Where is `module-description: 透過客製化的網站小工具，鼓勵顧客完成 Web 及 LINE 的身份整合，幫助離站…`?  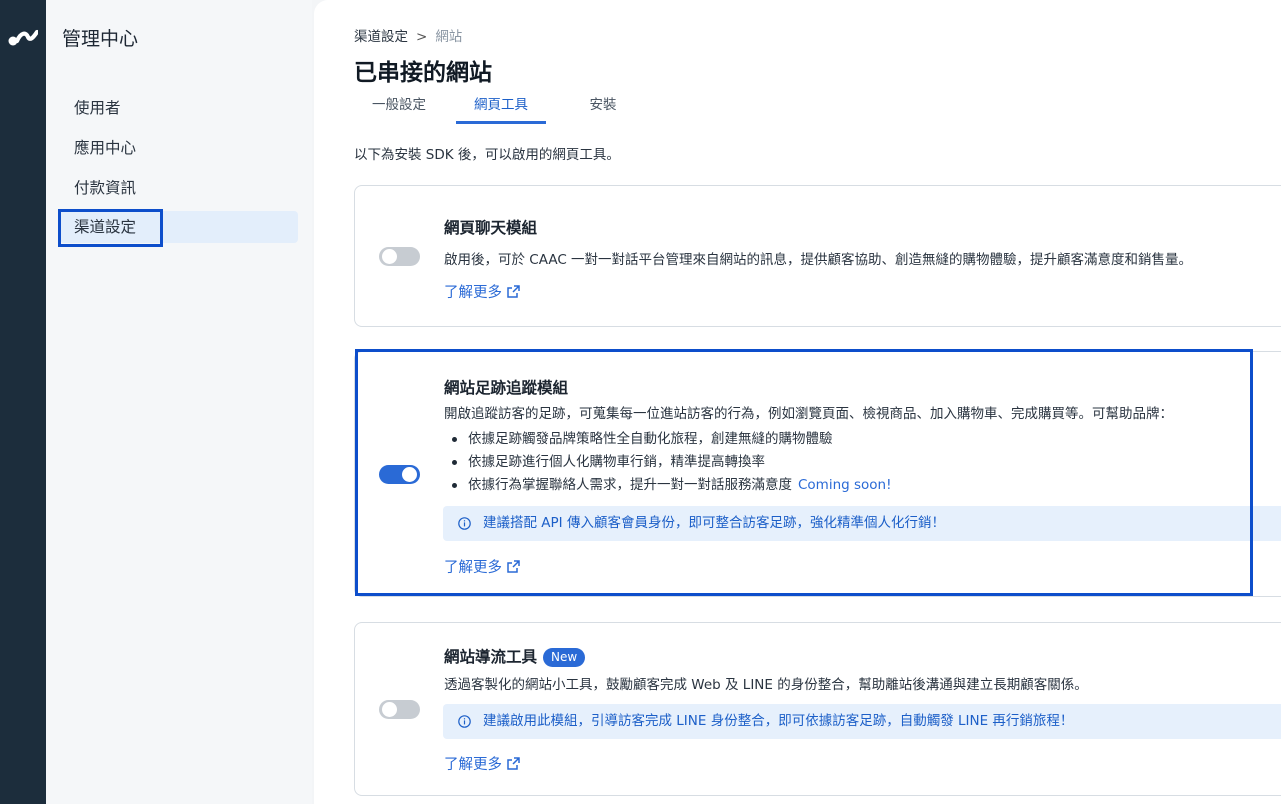 module-description: 透過客製化的網站小工具，鼓勵顧客完成 Web 及 LINE 的身份整合，幫助離站… is located at coordinates (766, 685).